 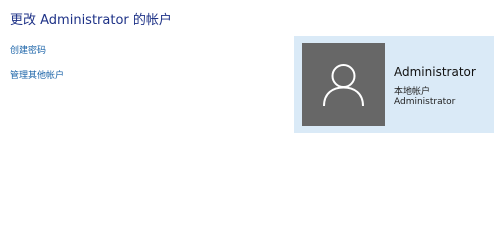 I want to click on account-group: Administrator, so click(x=425, y=102).